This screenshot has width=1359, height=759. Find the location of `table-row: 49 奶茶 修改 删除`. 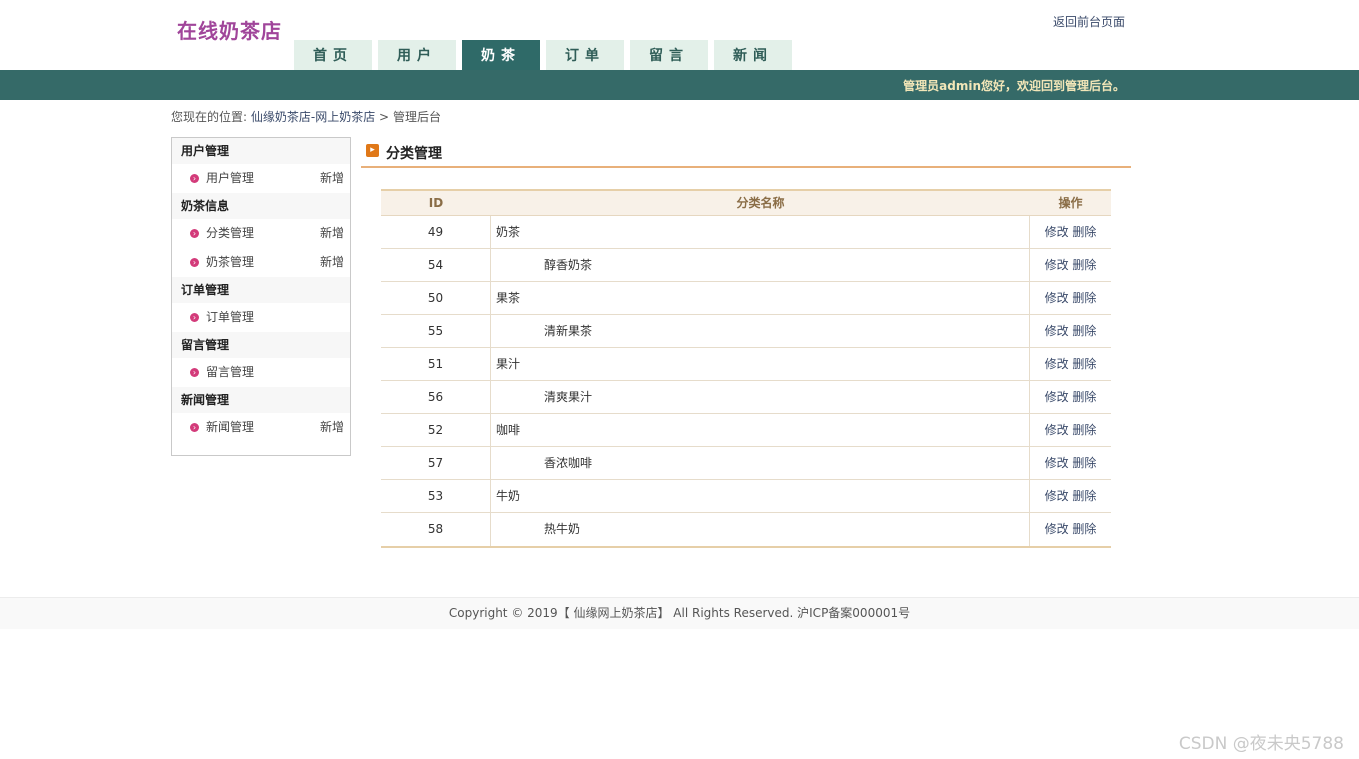

table-row: 49 奶茶 修改 删除 is located at coordinates (746, 232).